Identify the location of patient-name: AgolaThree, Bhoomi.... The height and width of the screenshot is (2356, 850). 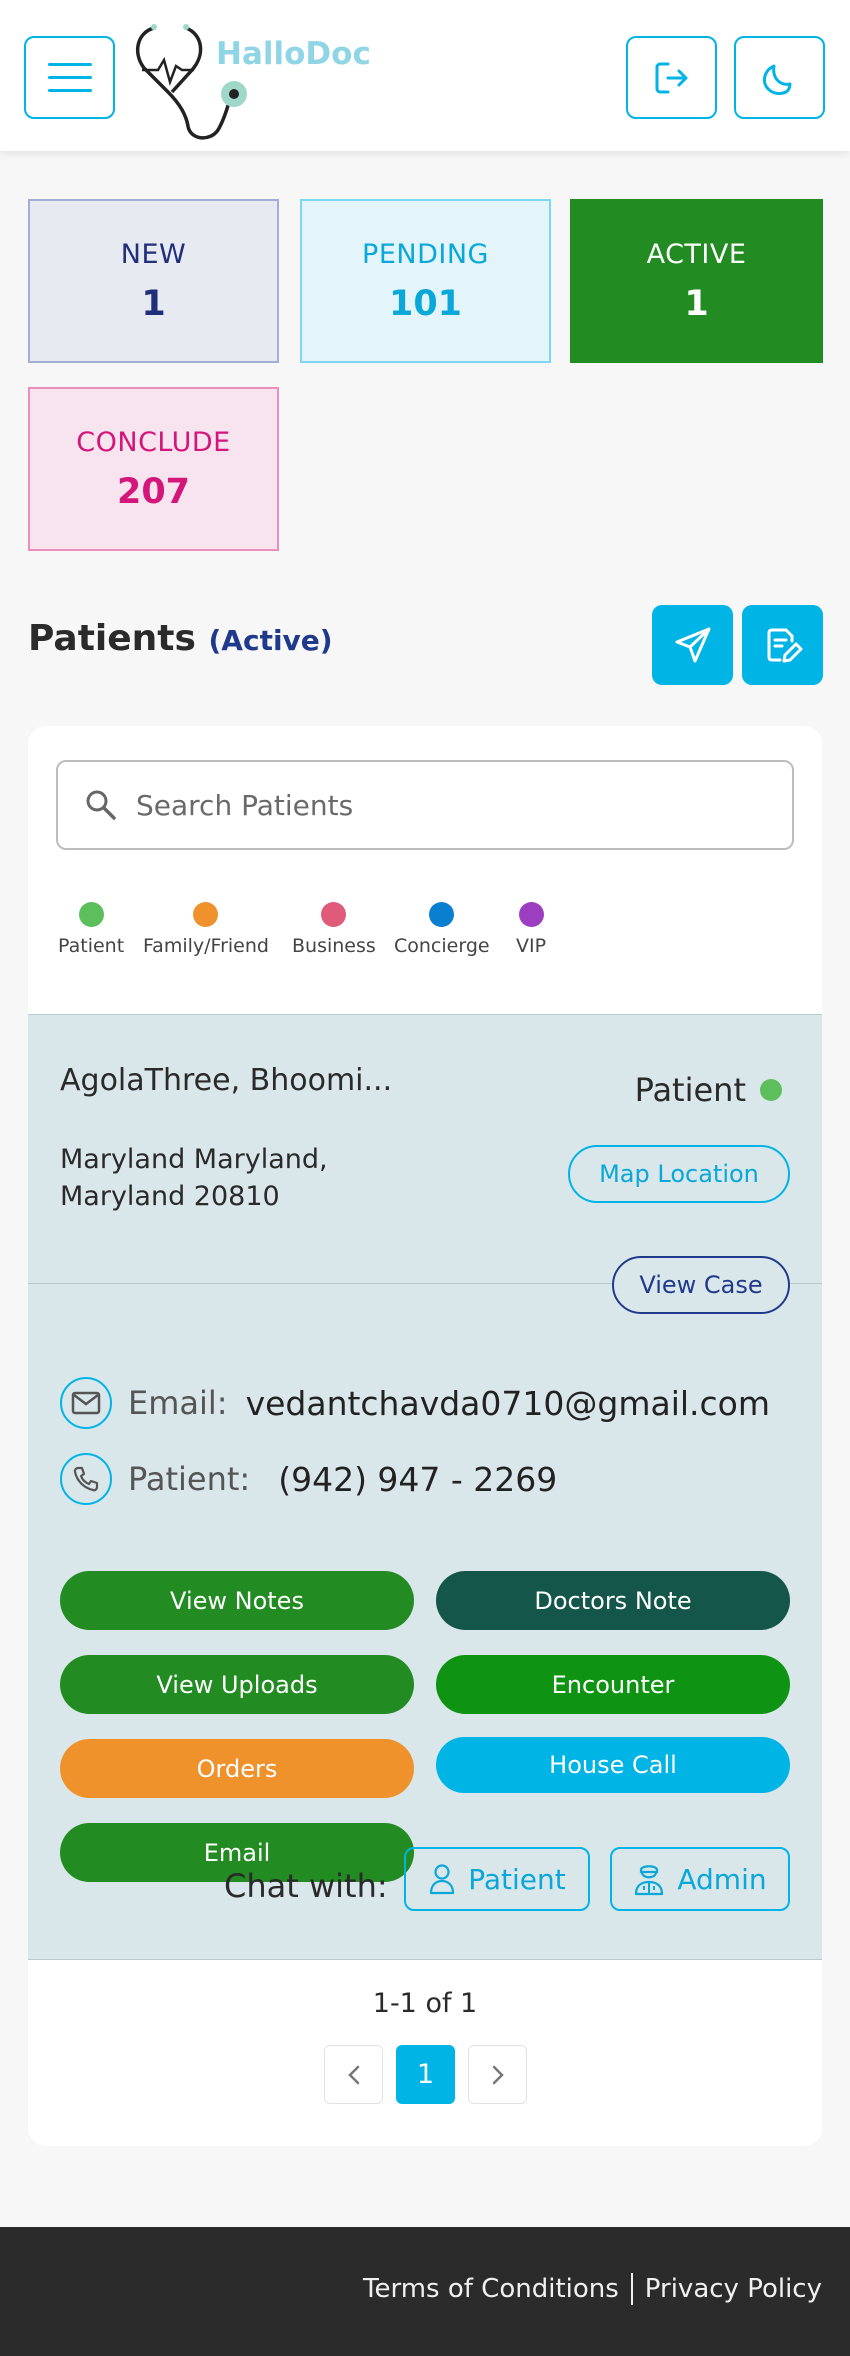
(226, 1080).